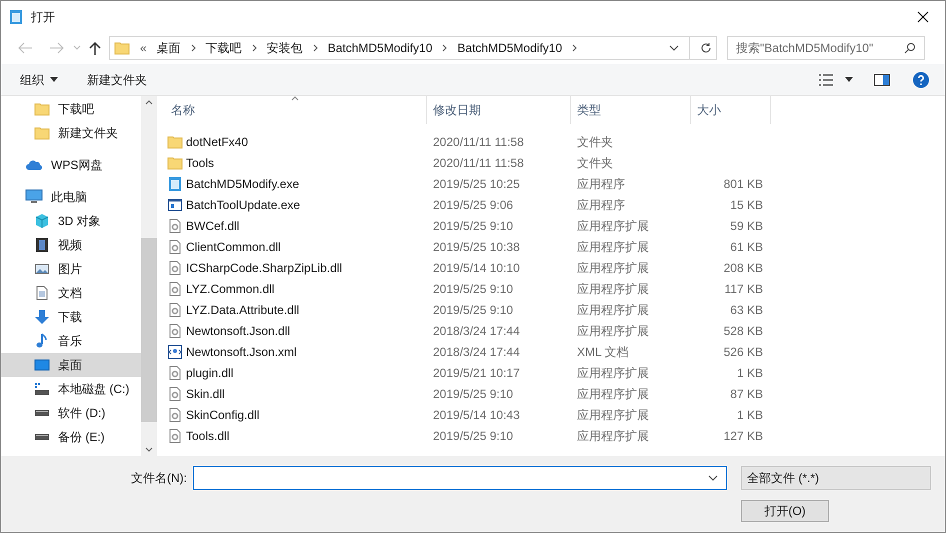 The image size is (946, 533). What do you see at coordinates (243, 205) in the screenshot?
I see `file-name: BatchToolUpdate.exe` at bounding box center [243, 205].